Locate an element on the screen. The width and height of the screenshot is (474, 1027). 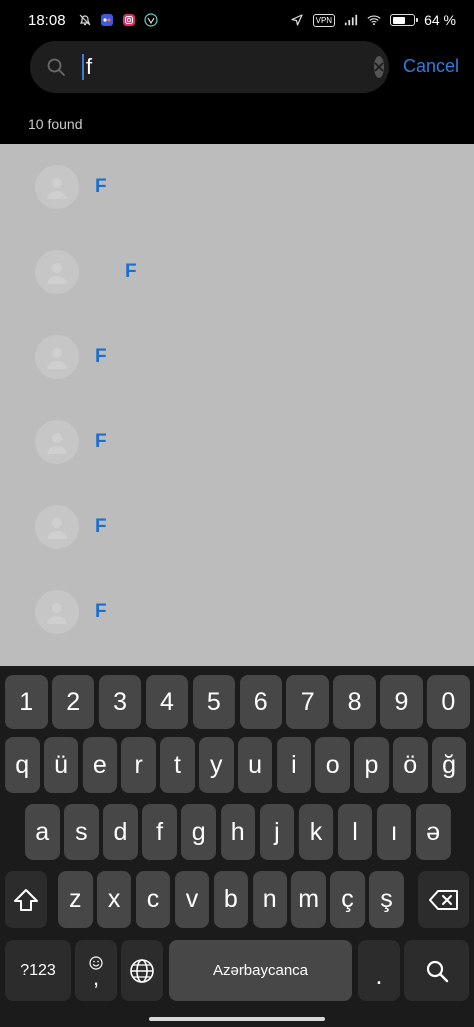
key-d: d is located at coordinates (120, 832).